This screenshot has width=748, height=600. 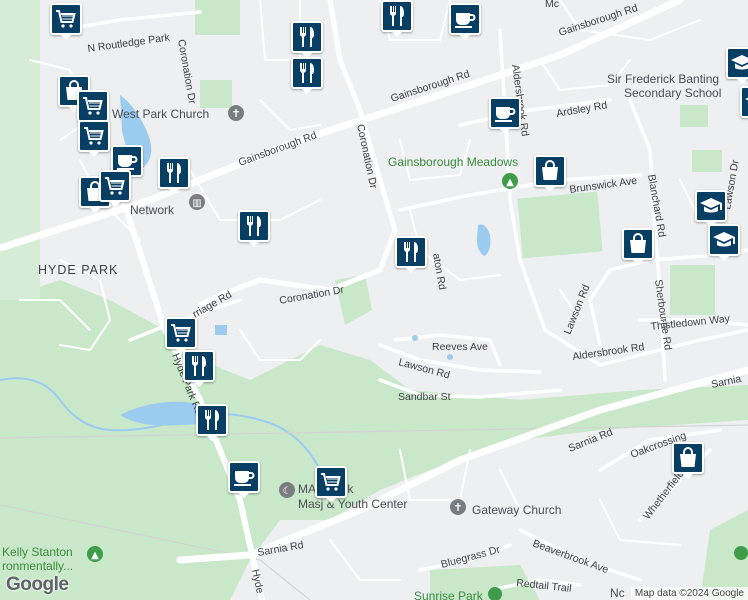 What do you see at coordinates (617, 593) in the screenshot?
I see `poi-label-nc: Nc` at bounding box center [617, 593].